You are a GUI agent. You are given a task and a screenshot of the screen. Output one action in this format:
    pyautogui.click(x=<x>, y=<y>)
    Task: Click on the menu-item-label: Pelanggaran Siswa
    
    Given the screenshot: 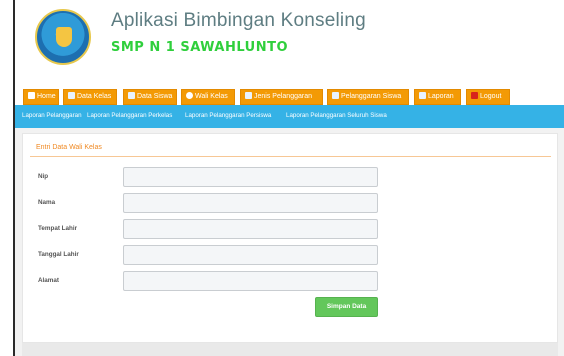 What is the action you would take?
    pyautogui.click(x=371, y=96)
    